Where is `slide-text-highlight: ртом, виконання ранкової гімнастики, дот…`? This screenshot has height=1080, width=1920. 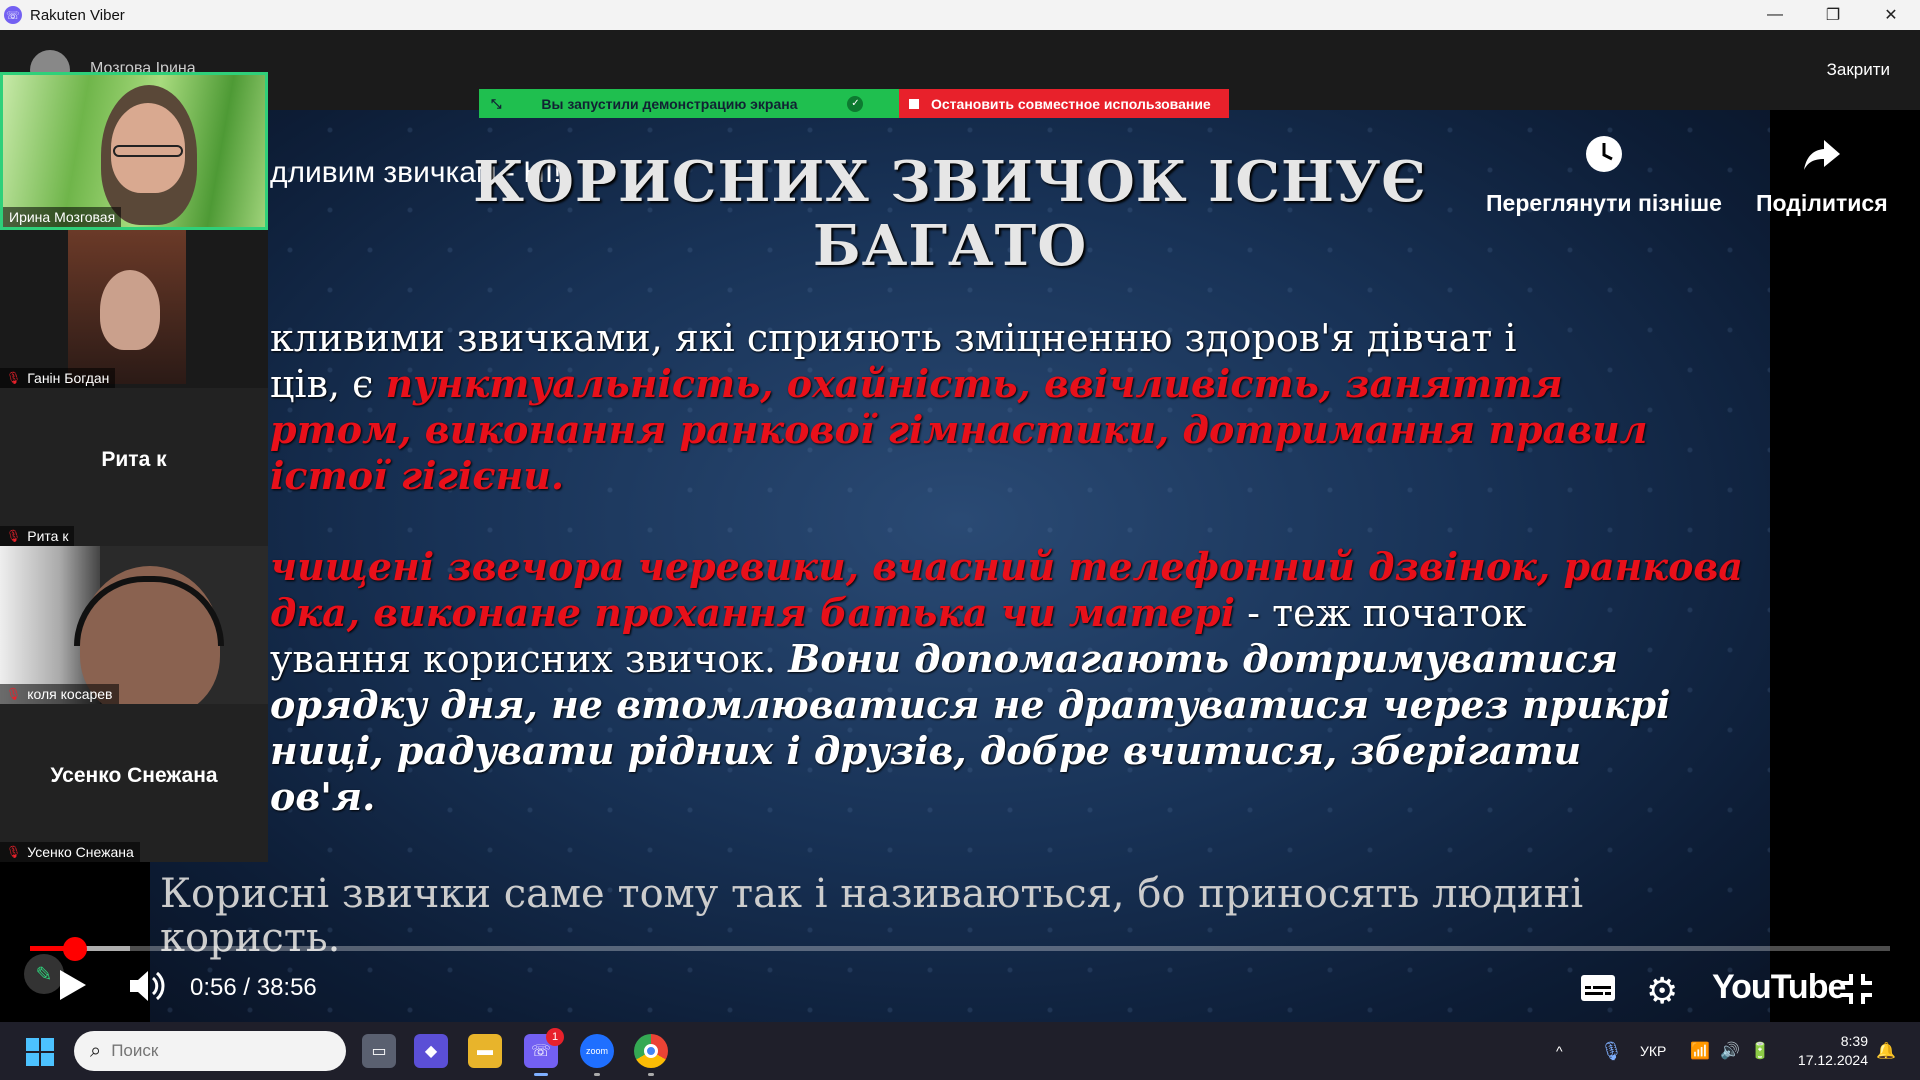 slide-text-highlight: ртом, виконання ранкової гімнастики, дот… is located at coordinates (959, 429).